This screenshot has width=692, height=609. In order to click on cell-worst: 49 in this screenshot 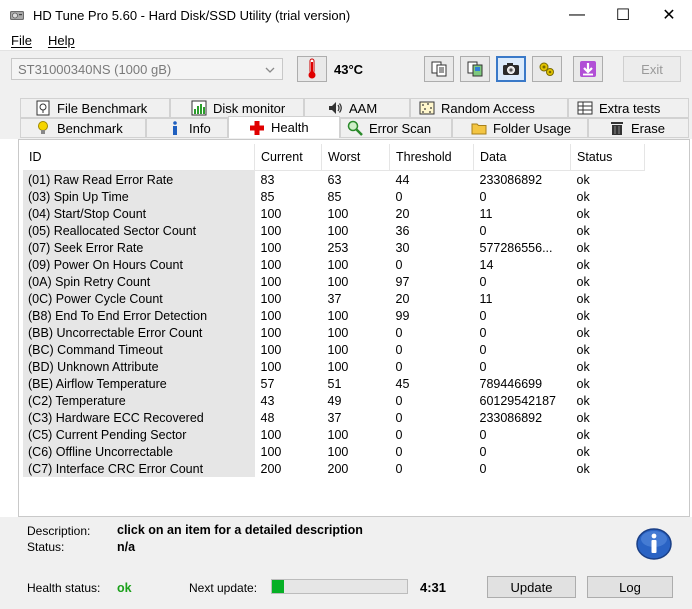, I will do `click(334, 400)`.